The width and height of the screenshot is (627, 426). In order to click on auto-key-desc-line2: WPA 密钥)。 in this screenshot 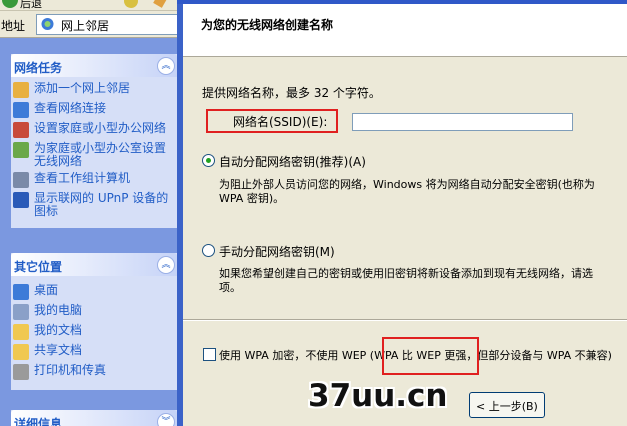, I will do `click(252, 198)`.